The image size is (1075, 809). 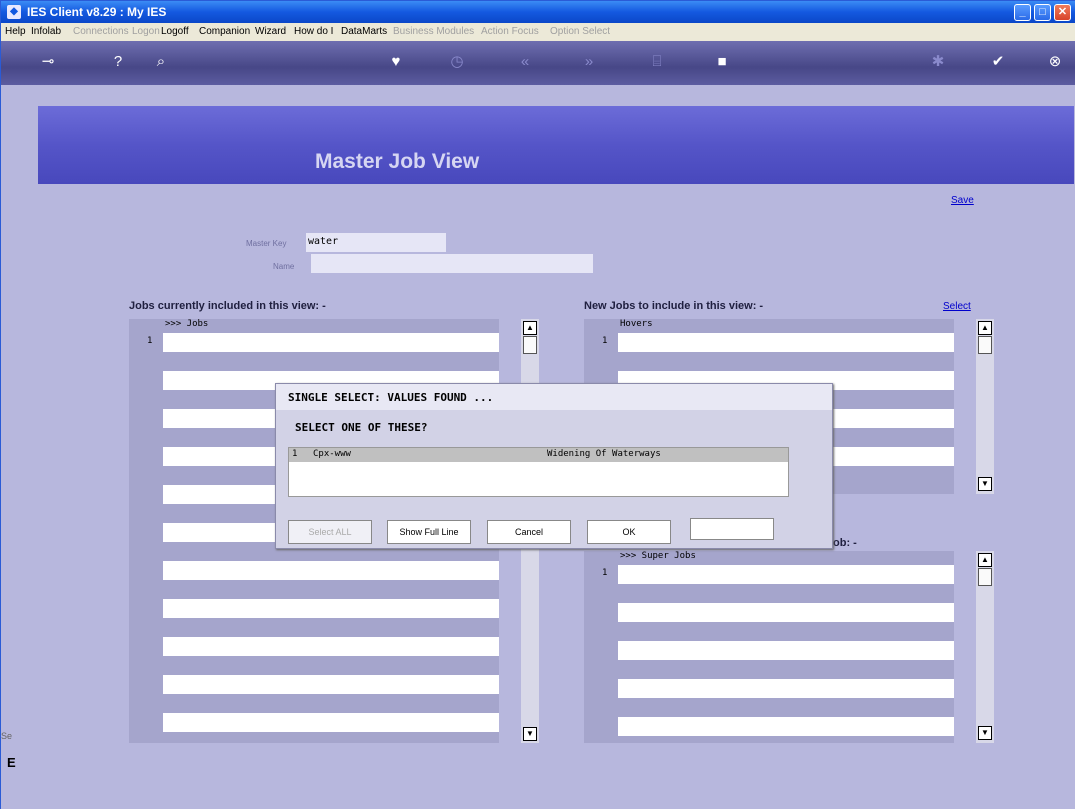 I want to click on save-link: Save, so click(x=962, y=200).